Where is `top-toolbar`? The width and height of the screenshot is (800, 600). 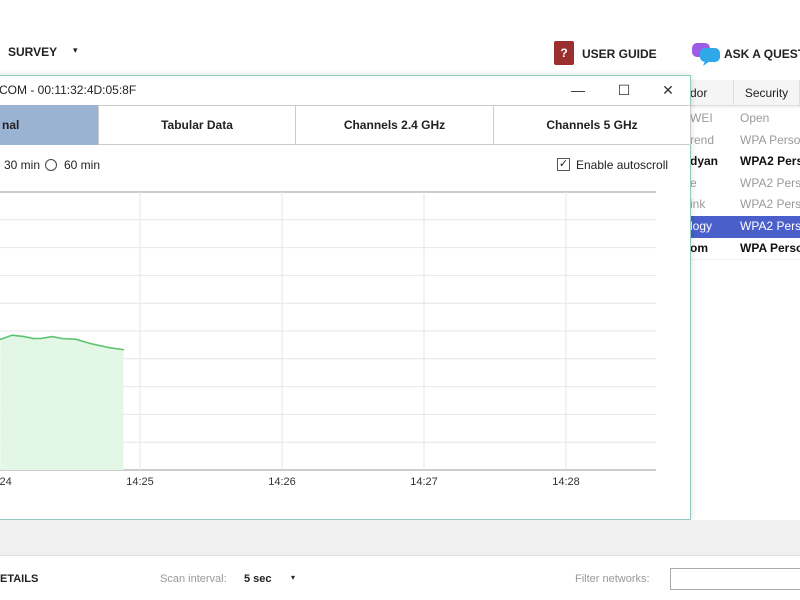
top-toolbar is located at coordinates (400, 37).